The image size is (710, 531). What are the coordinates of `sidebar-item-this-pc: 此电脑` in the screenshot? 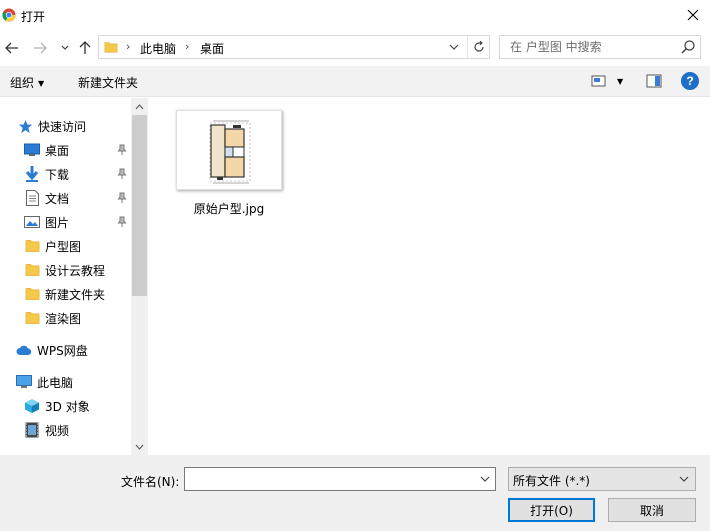 It's located at (44, 382).